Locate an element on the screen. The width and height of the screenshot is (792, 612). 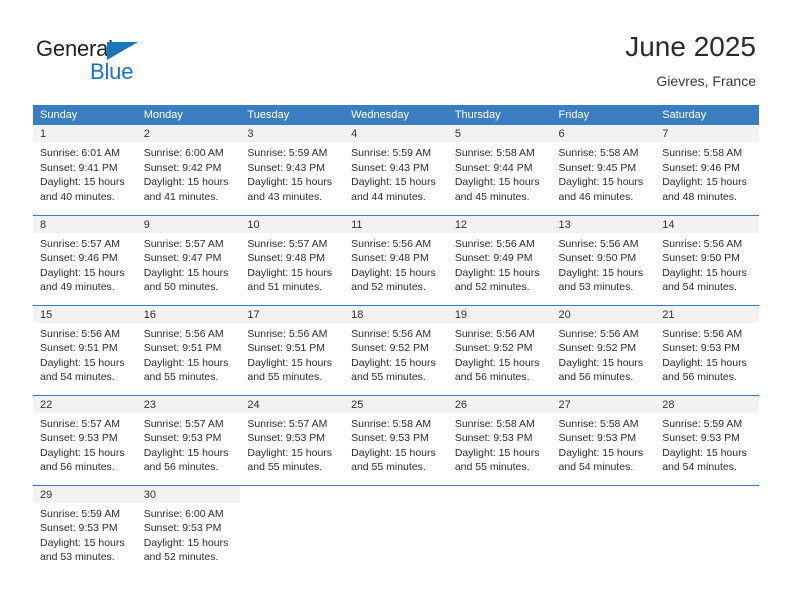
day-number: 12 is located at coordinates (499, 224).